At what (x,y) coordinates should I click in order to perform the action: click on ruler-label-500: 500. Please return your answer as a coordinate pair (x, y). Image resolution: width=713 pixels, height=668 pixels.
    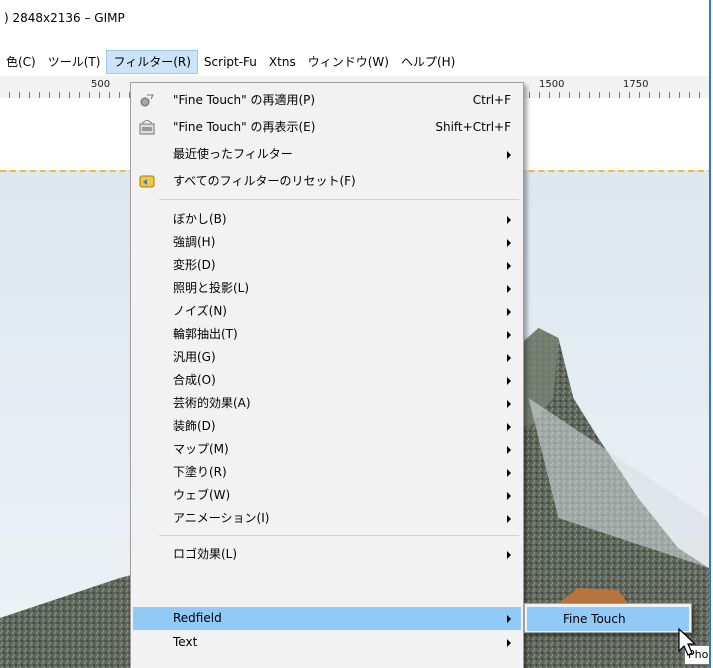
    Looking at the image, I should click on (101, 84).